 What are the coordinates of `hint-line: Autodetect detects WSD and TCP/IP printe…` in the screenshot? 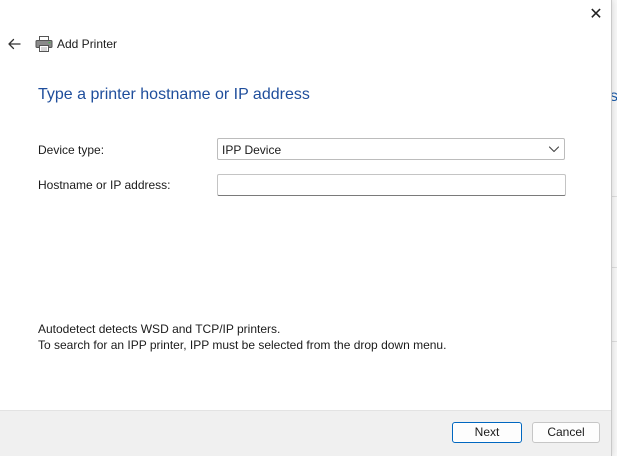 It's located at (159, 329).